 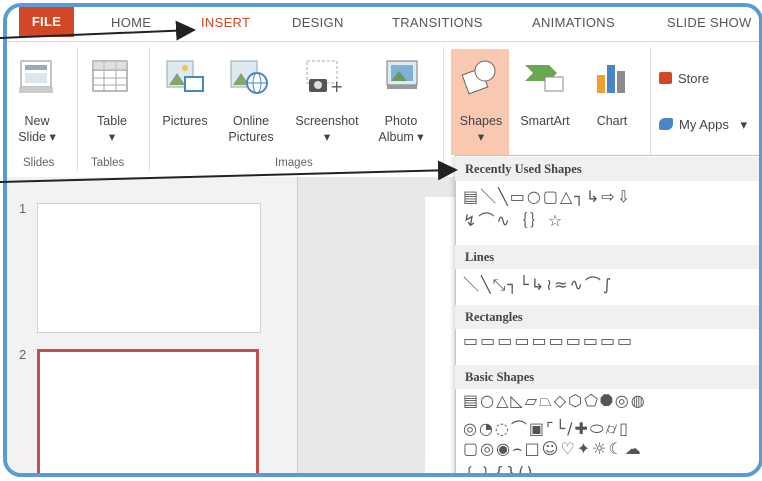 What do you see at coordinates (548, 340) in the screenshot?
I see `rectangles-row: ▭▭▭▭▭▭▭▭▭▭` at bounding box center [548, 340].